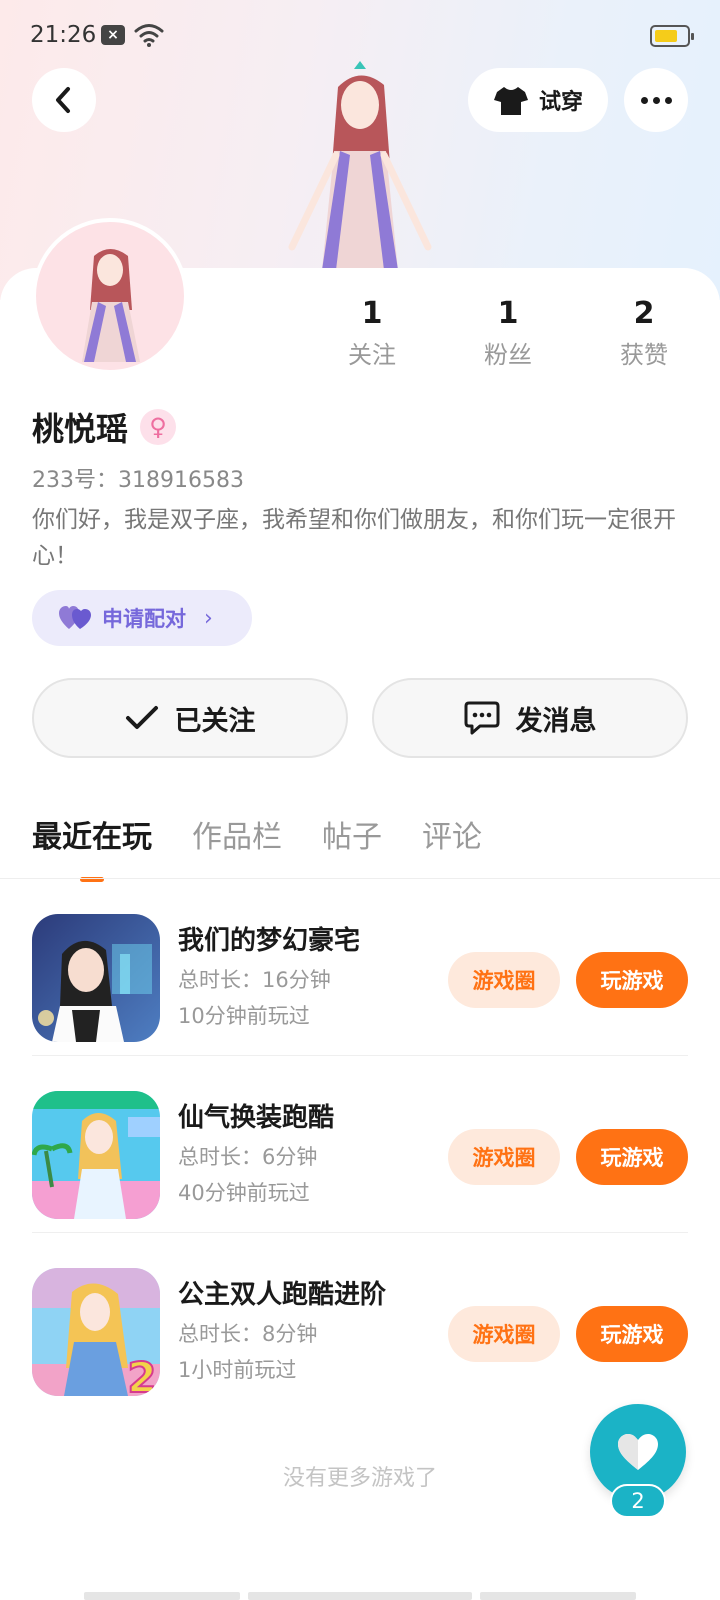 The width and height of the screenshot is (720, 1600). Describe the element at coordinates (372, 333) in the screenshot. I see `stat-following: 1 关注` at that location.